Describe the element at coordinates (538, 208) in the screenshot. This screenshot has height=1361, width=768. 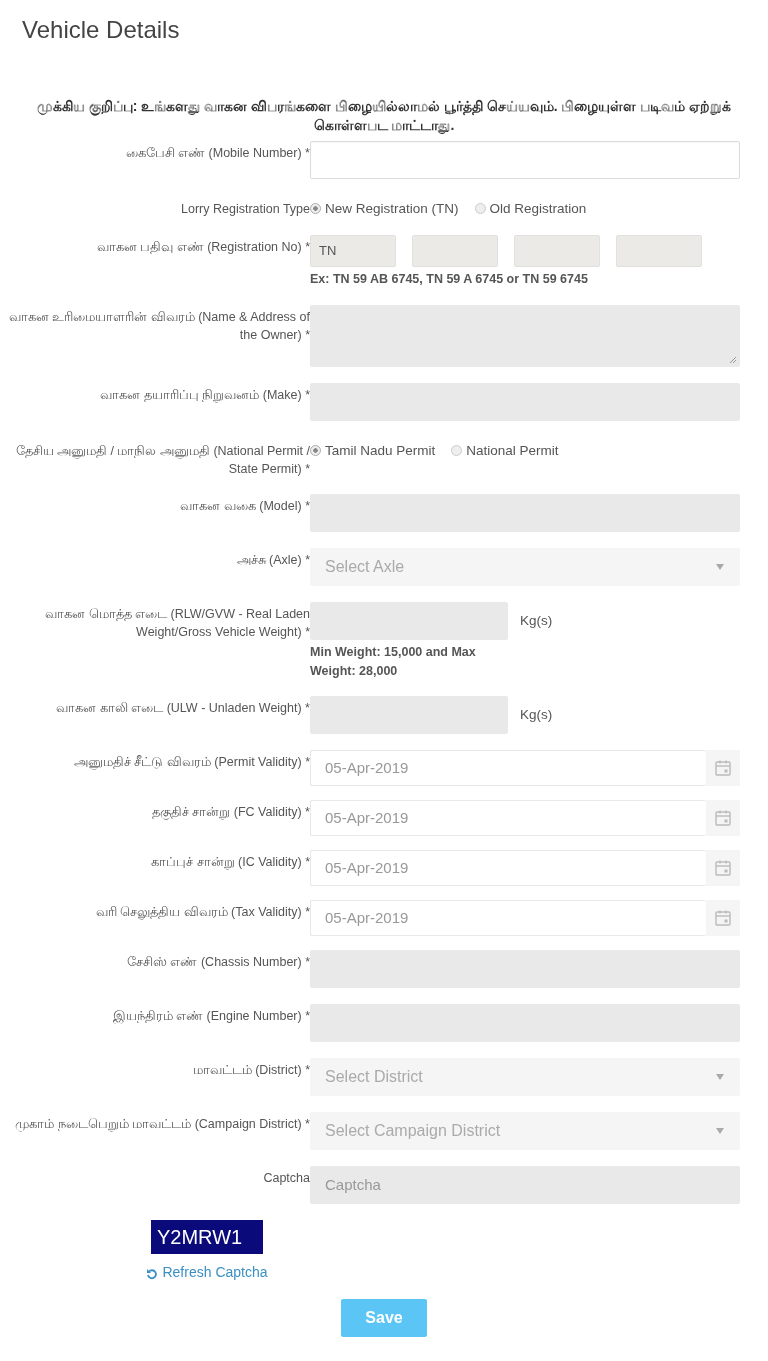
I see `radio-label: Old Registration` at that location.